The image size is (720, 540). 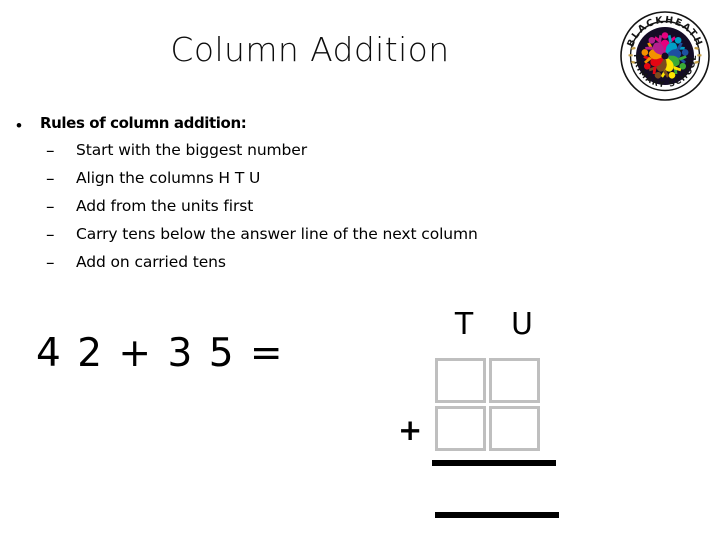 I want to click on digit-grid, so click(x=493, y=406).